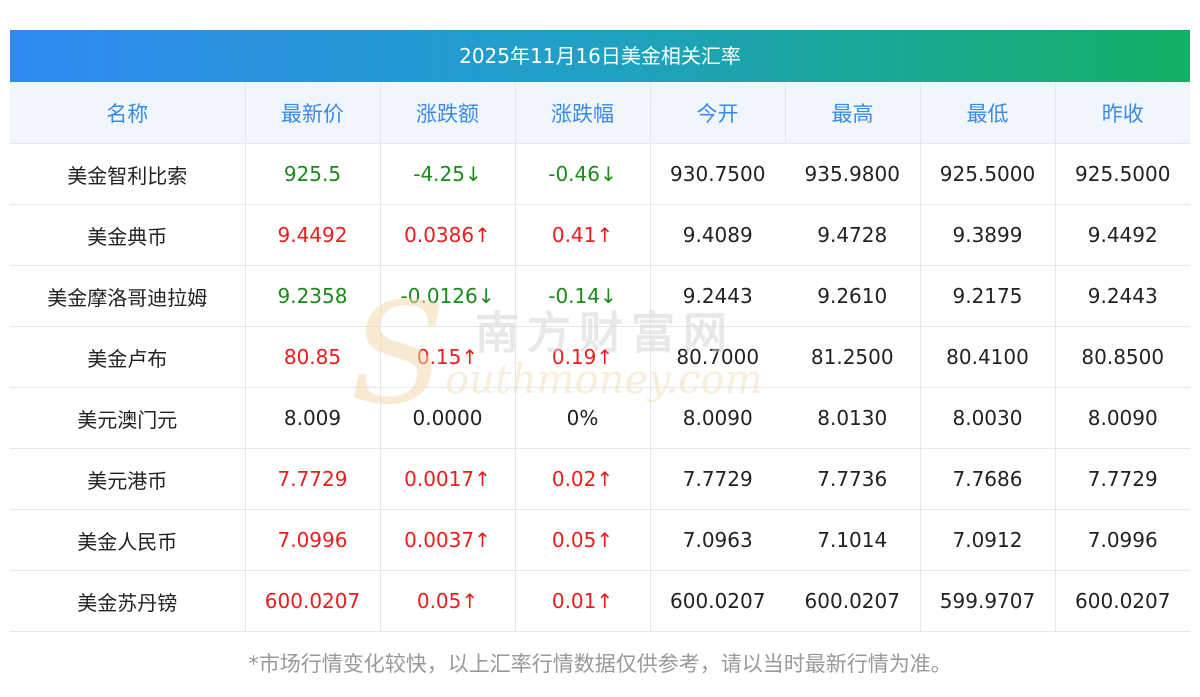  I want to click on cell-open: 7.7729, so click(717, 479).